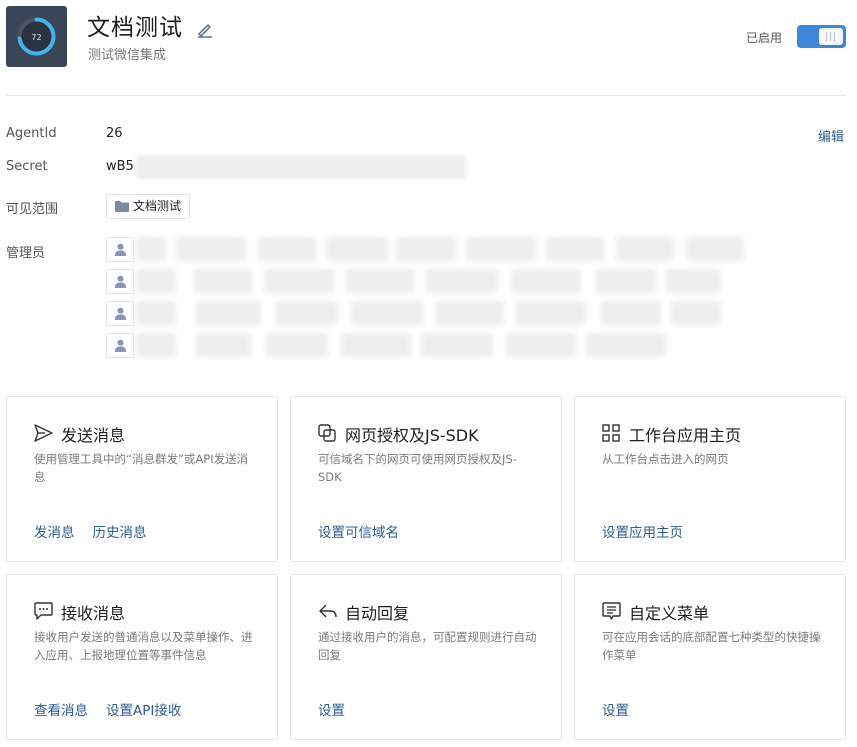 Image resolution: width=857 pixels, height=747 pixels. What do you see at coordinates (143, 646) in the screenshot?
I see `card-description: 接收用户发送的普通消息以及菜单操作、进入应用、上报地理位置等事件信息` at bounding box center [143, 646].